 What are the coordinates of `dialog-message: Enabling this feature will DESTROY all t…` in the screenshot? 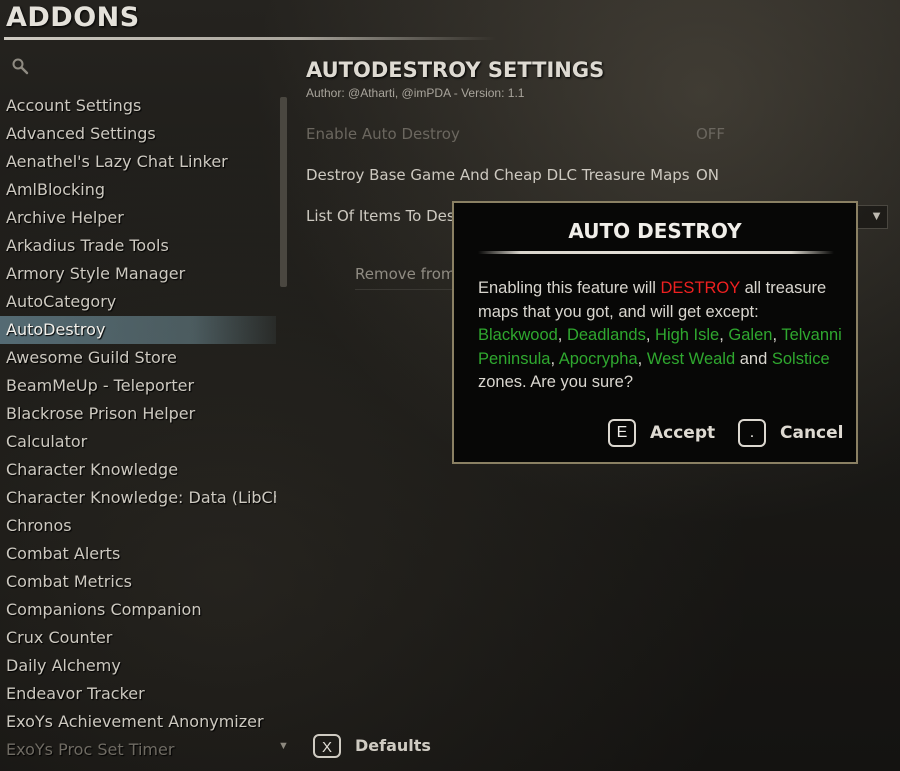 It's located at (660, 336).